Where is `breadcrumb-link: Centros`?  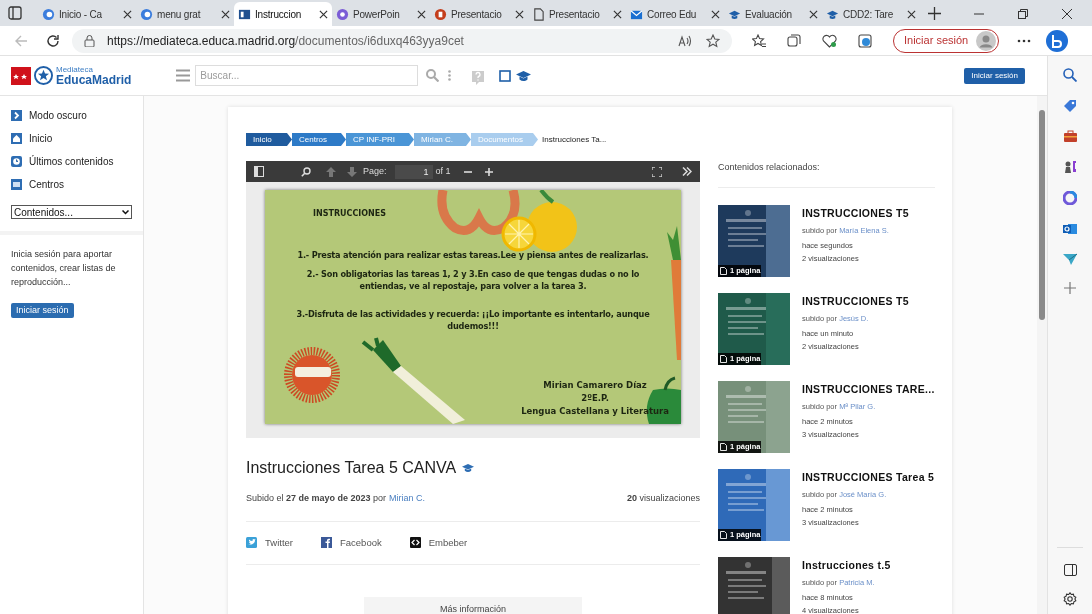 breadcrumb-link: Centros is located at coordinates (319, 139).